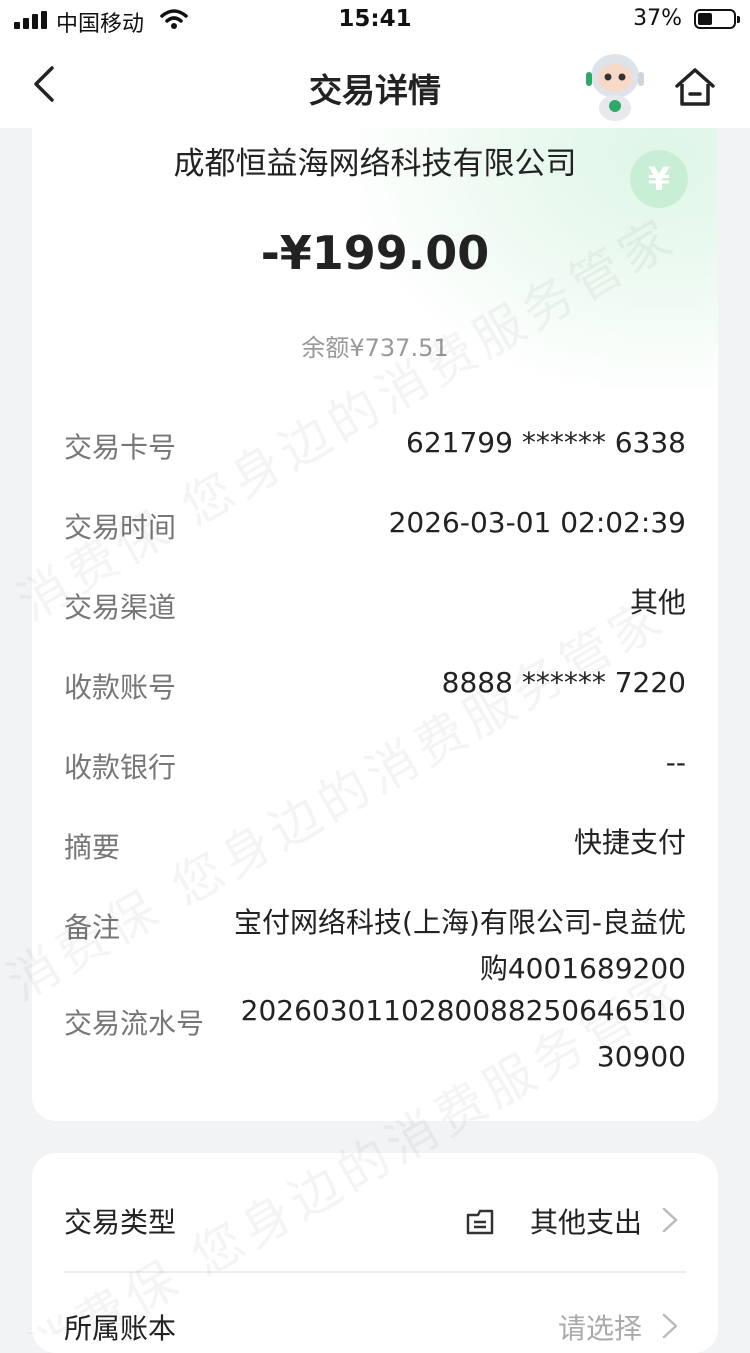 The height and width of the screenshot is (1353, 750). What do you see at coordinates (717, 19) in the screenshot?
I see `battery-icon` at bounding box center [717, 19].